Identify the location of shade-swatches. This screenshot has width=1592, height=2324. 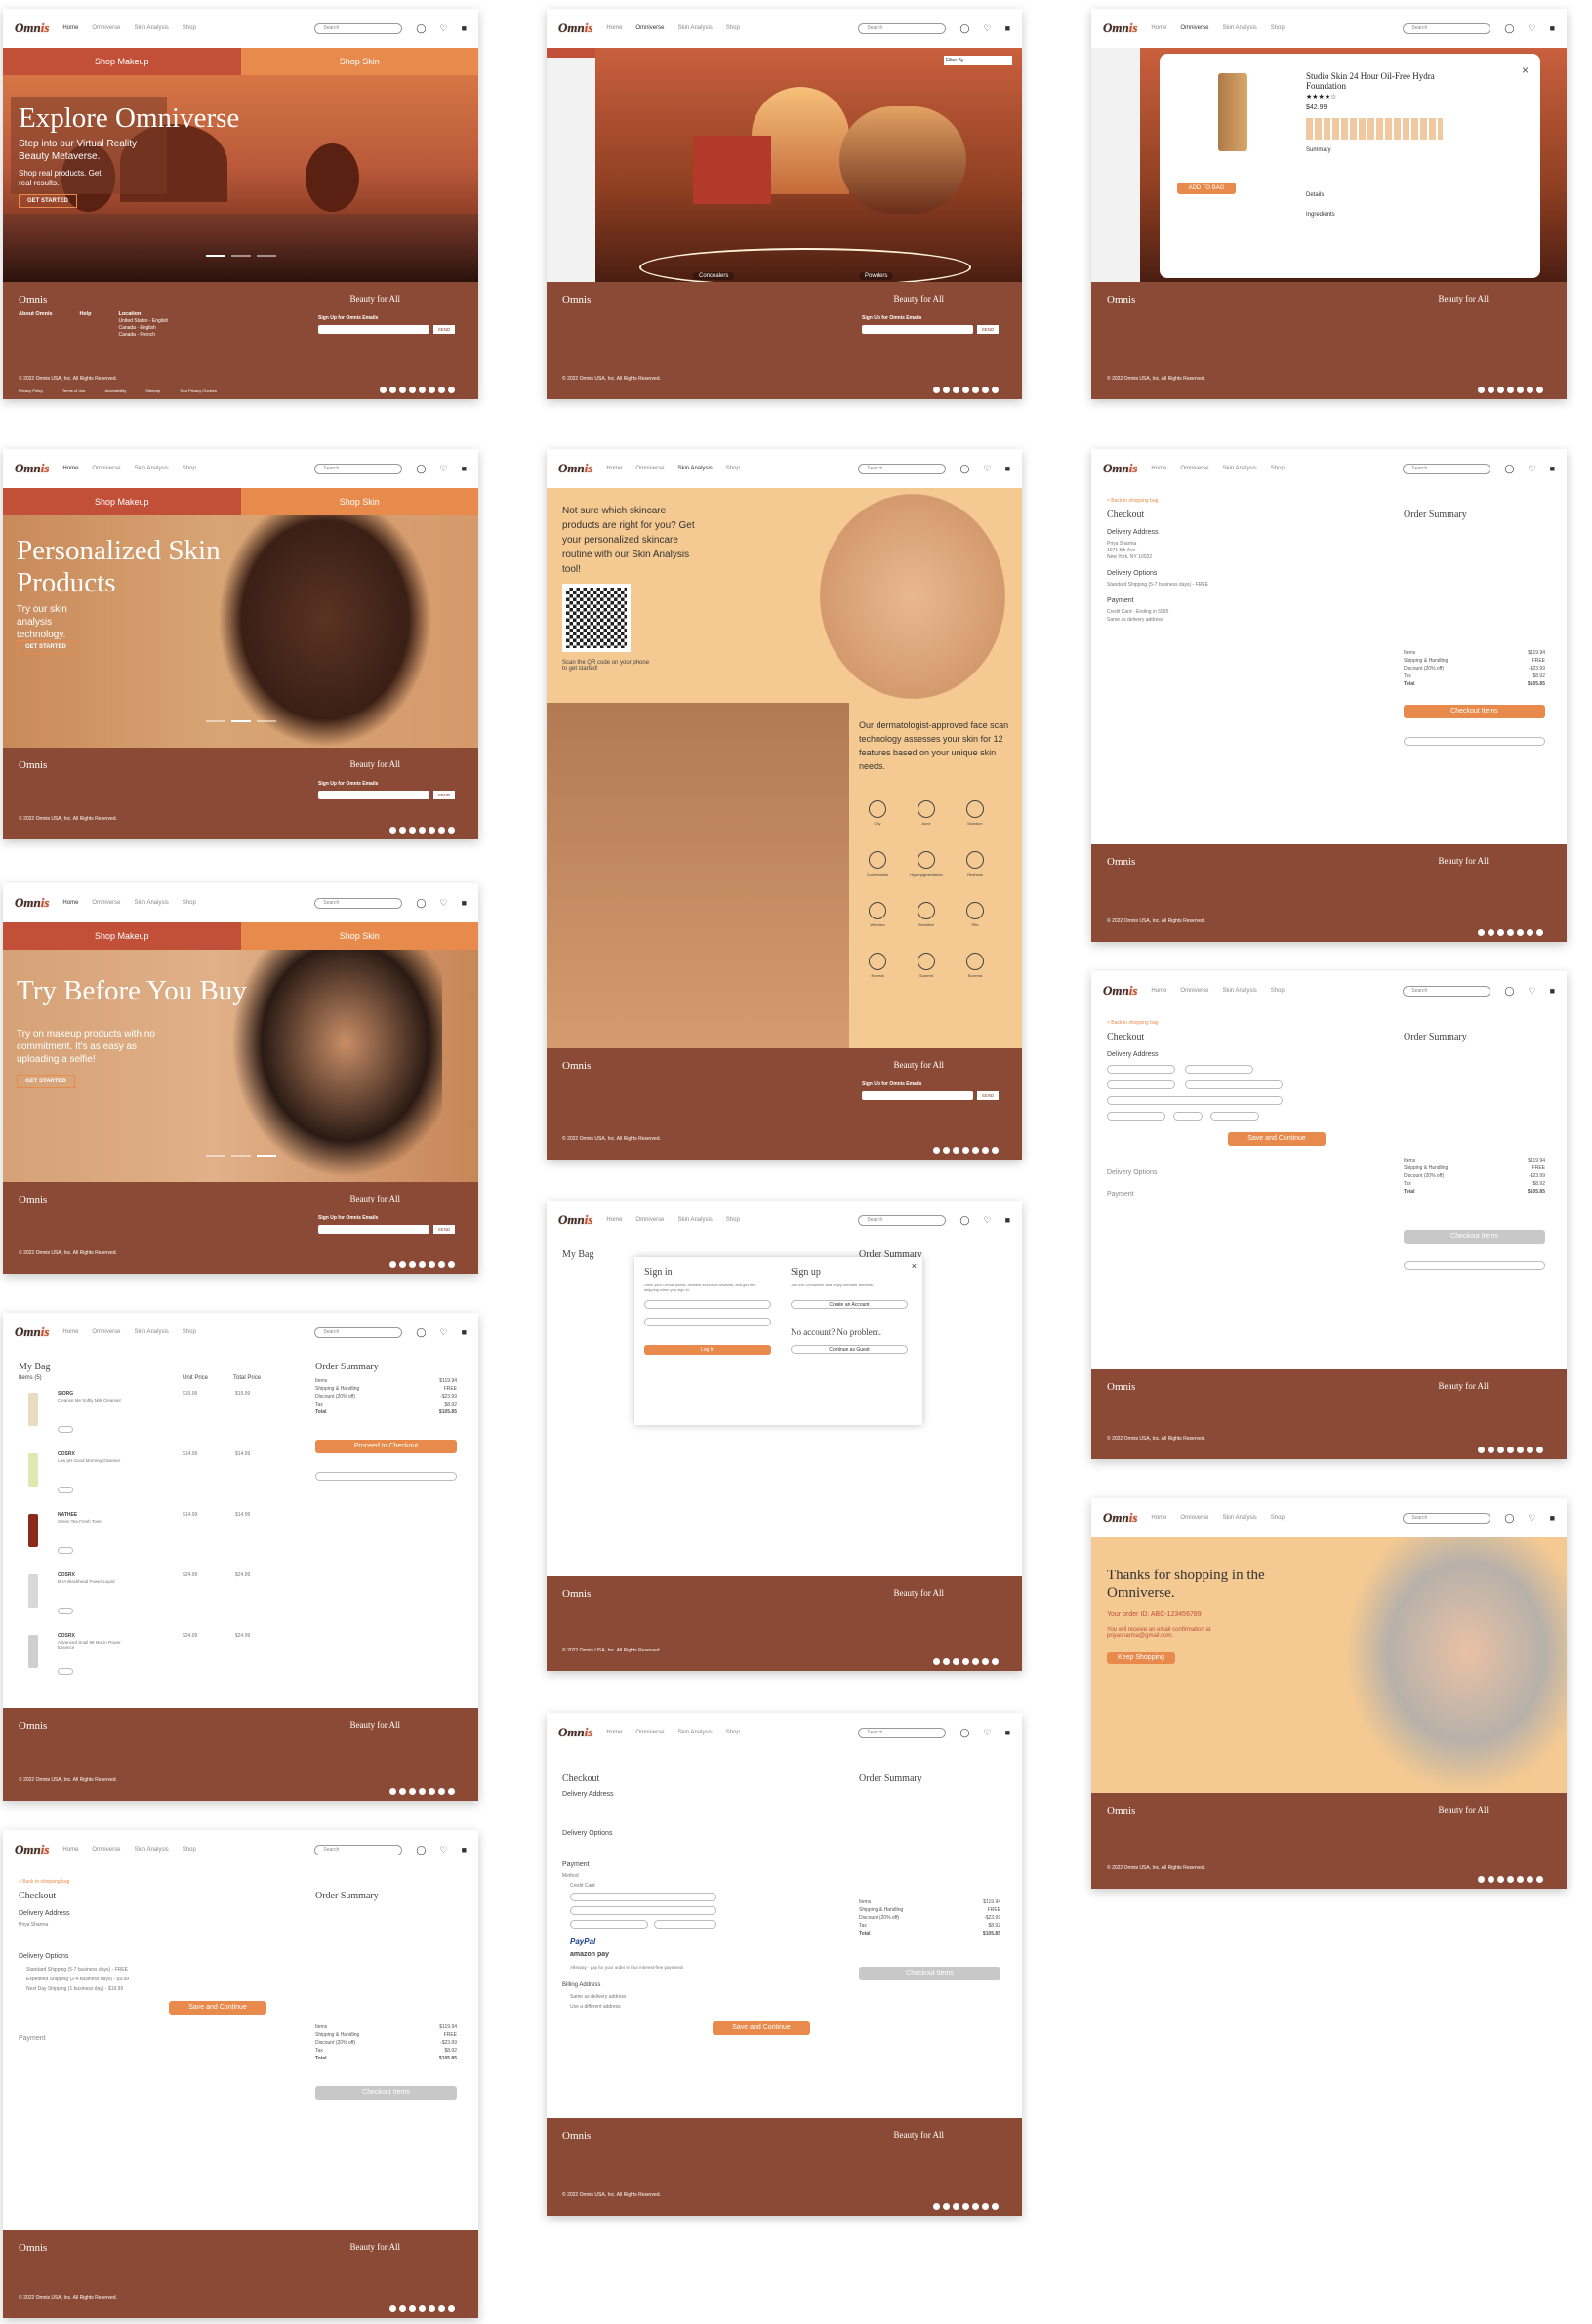
(1374, 129).